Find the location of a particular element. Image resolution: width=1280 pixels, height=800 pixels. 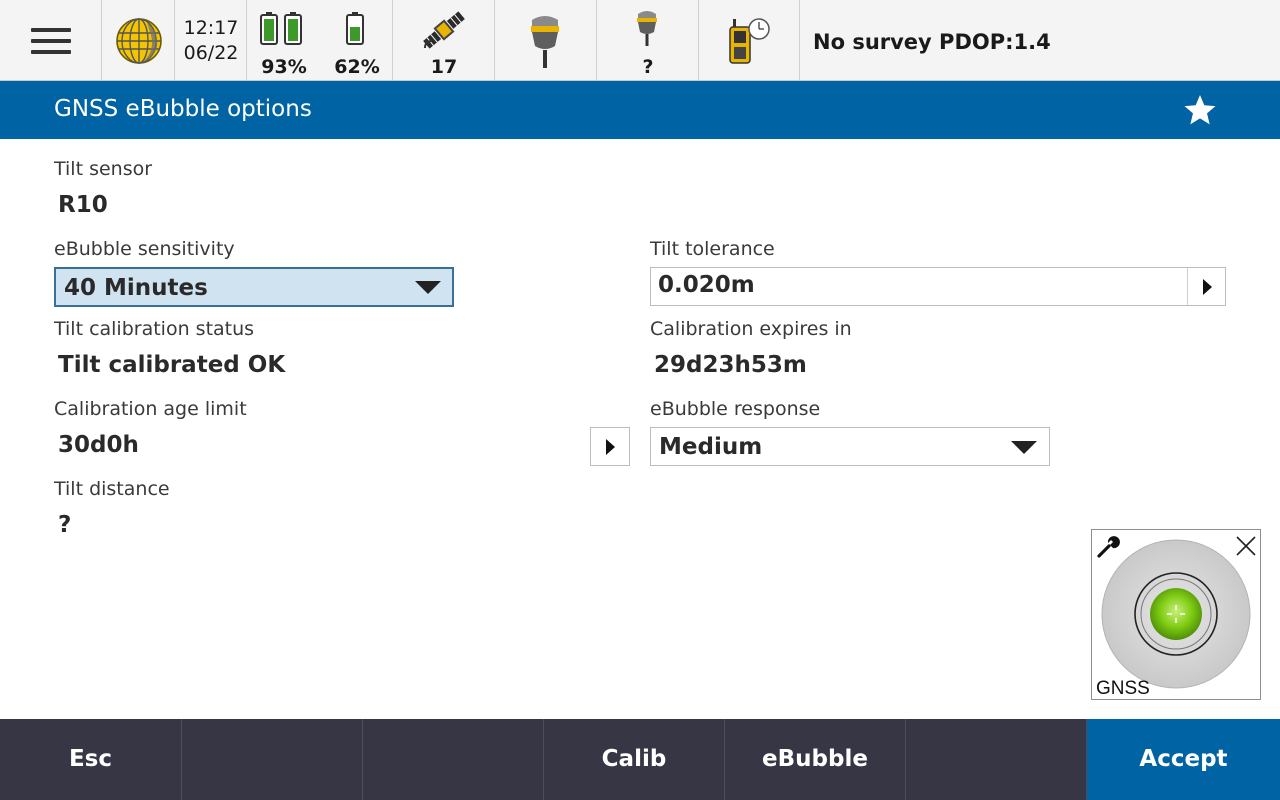

calibration-expires-value: 29d23h53m is located at coordinates (730, 365).